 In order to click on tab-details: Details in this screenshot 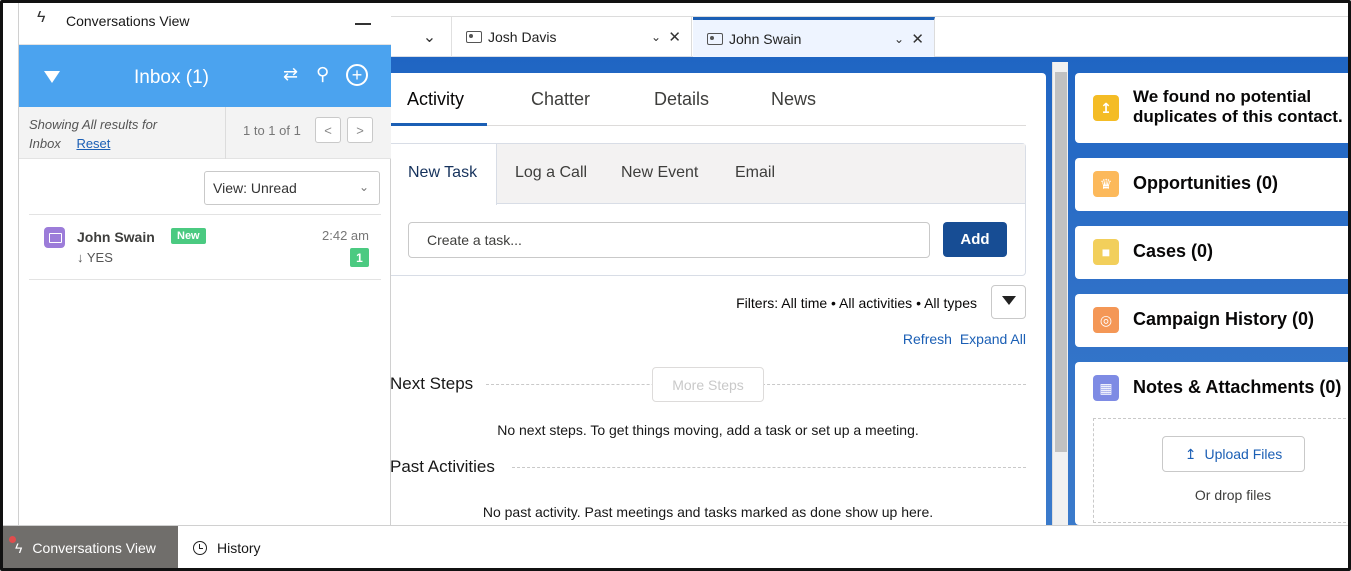, I will do `click(681, 99)`.